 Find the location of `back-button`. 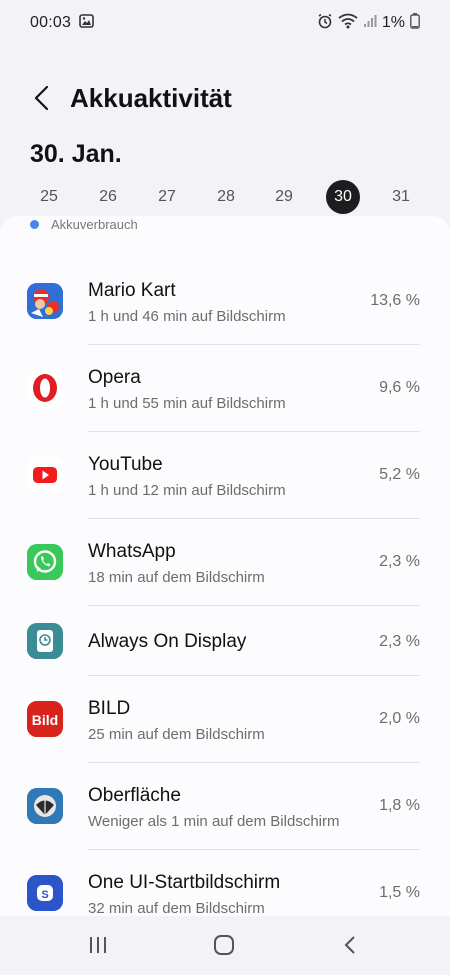

back-button is located at coordinates (42, 98).